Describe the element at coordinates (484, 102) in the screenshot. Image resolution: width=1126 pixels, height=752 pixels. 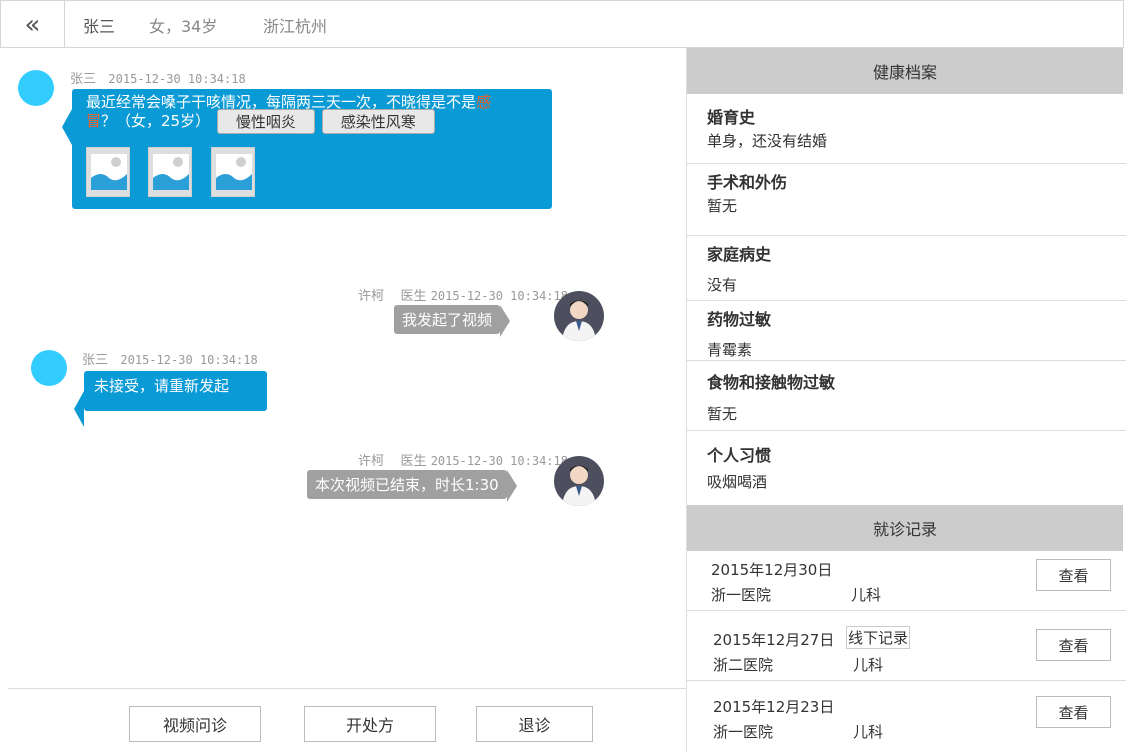
I see `highlight-keyword: 感` at that location.